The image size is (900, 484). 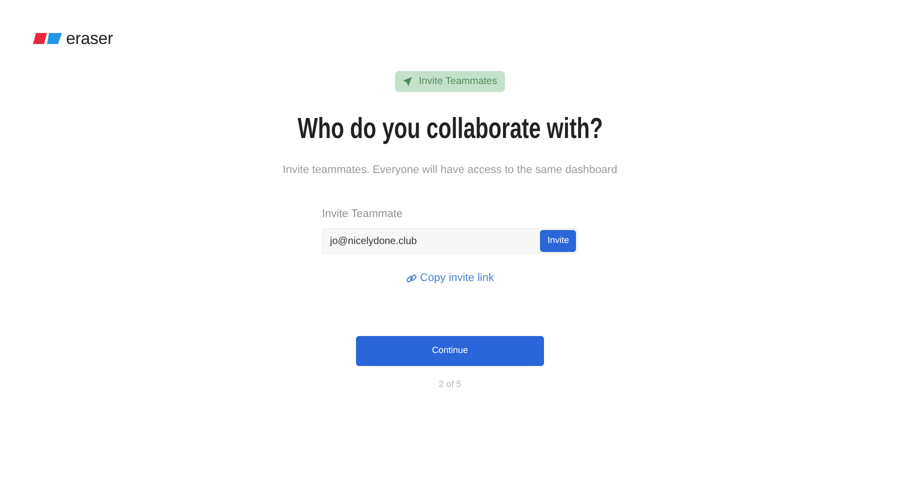 I want to click on logo-icon, so click(x=47, y=38).